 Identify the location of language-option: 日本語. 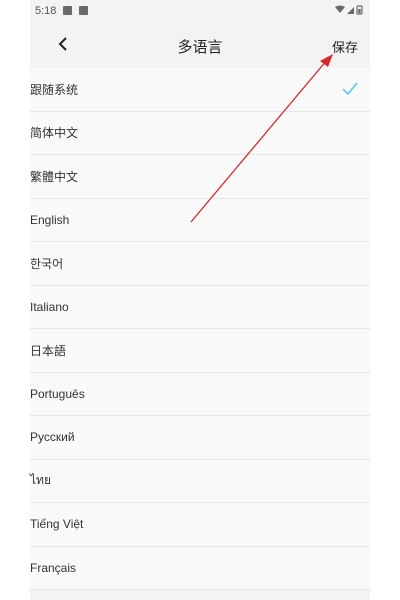
(200, 351).